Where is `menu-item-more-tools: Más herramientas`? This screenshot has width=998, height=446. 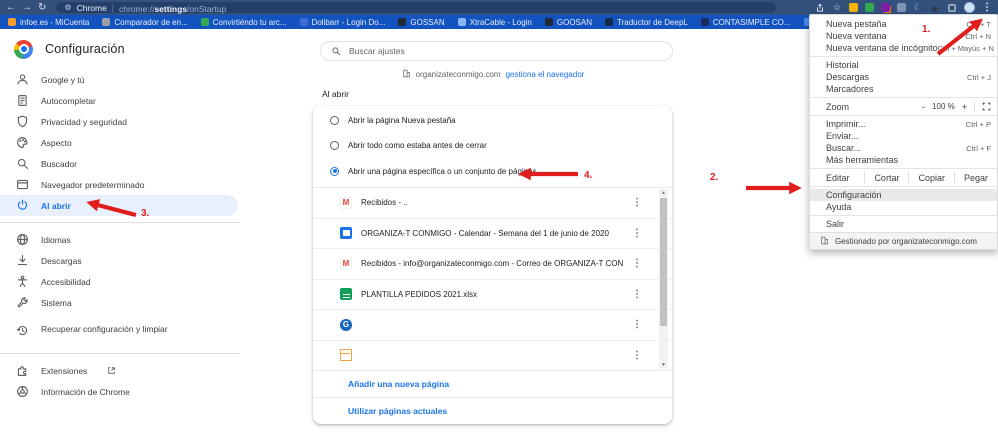 menu-item-more-tools: Más herramientas is located at coordinates (903, 160).